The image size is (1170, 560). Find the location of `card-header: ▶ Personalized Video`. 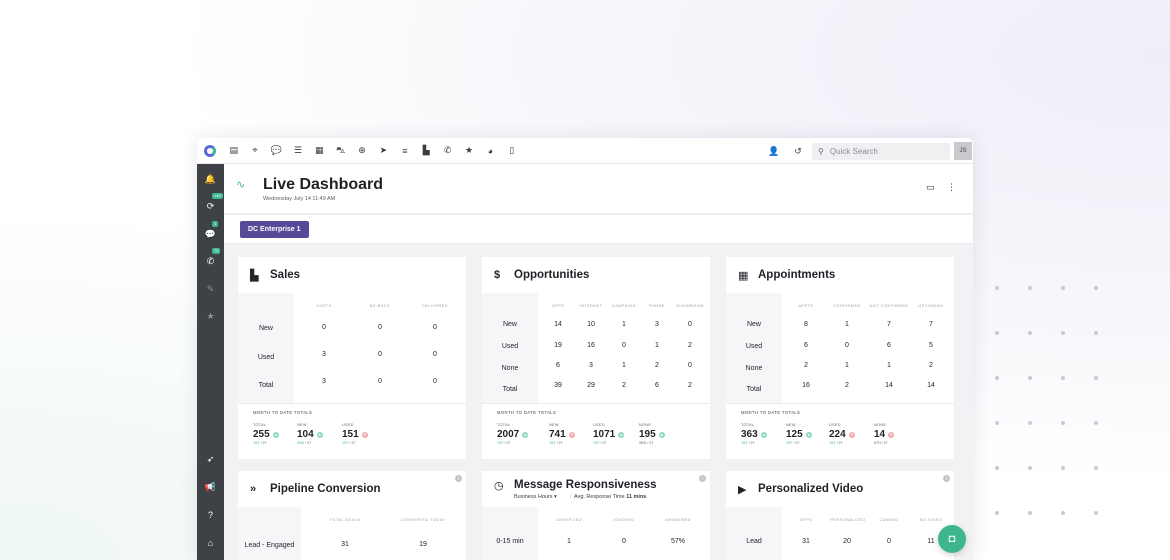

card-header: ▶ Personalized Video is located at coordinates (840, 489).